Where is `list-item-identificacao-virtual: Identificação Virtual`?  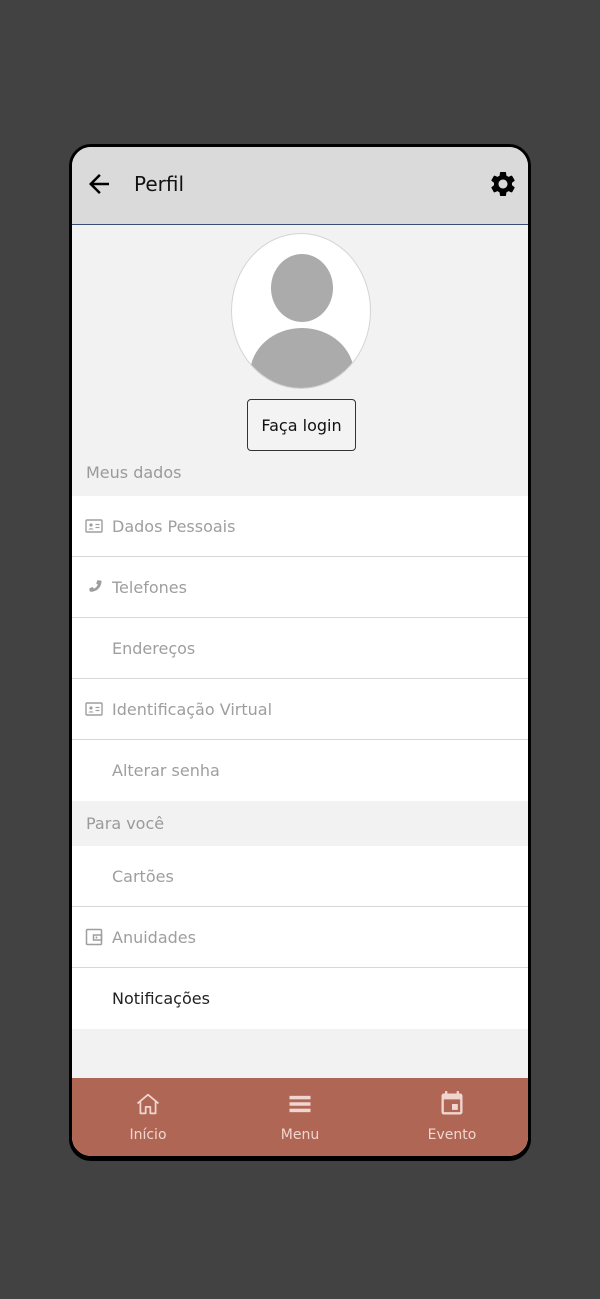 list-item-identificacao-virtual: Identificação Virtual is located at coordinates (300, 709).